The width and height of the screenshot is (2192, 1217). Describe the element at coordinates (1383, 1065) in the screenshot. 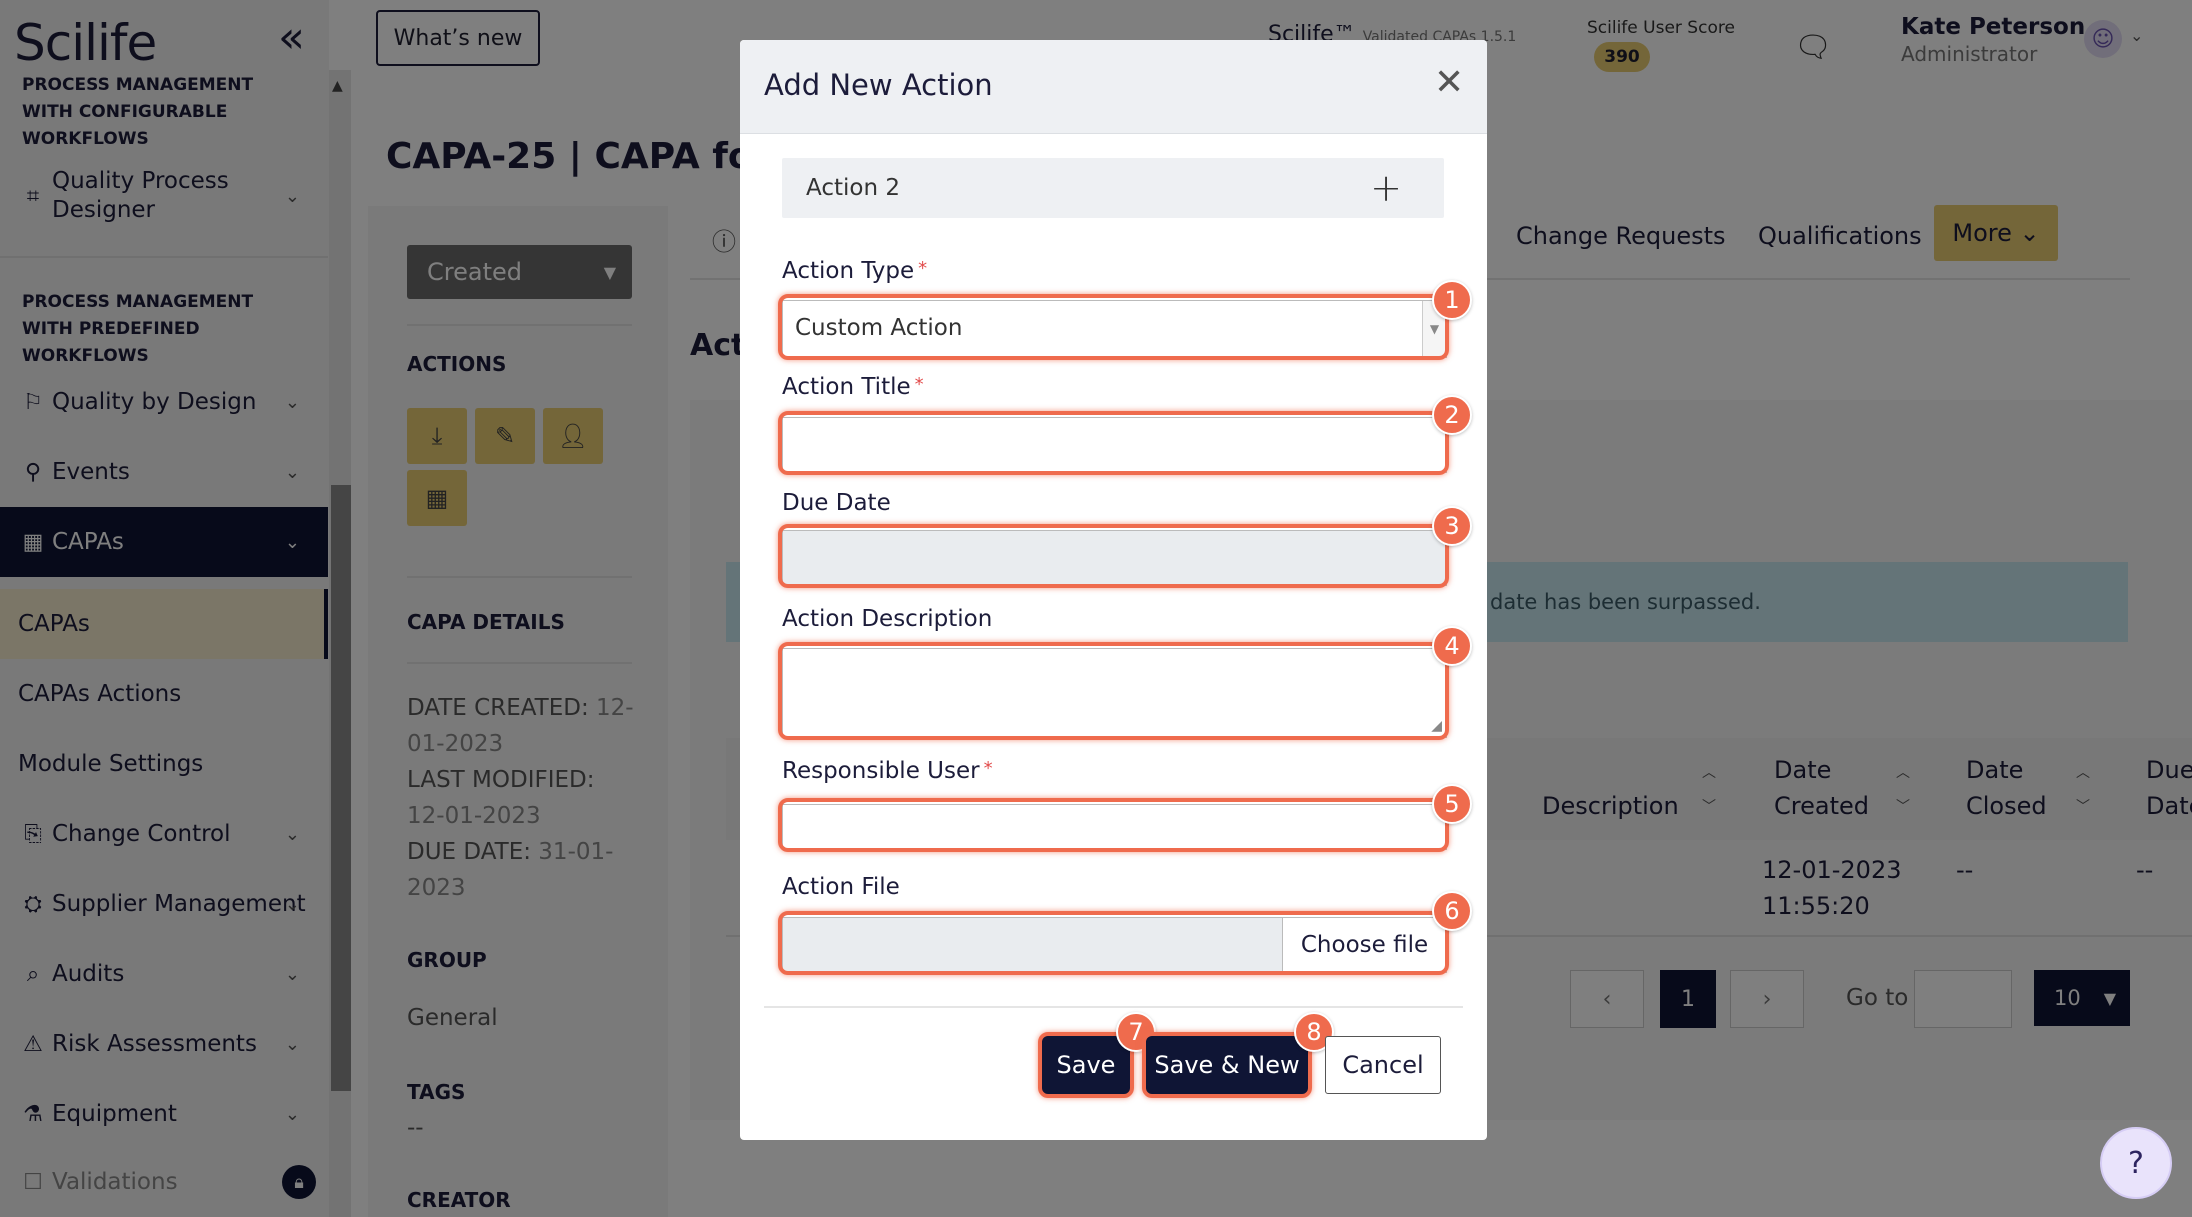

I see `cancel-button: Cancel` at that location.